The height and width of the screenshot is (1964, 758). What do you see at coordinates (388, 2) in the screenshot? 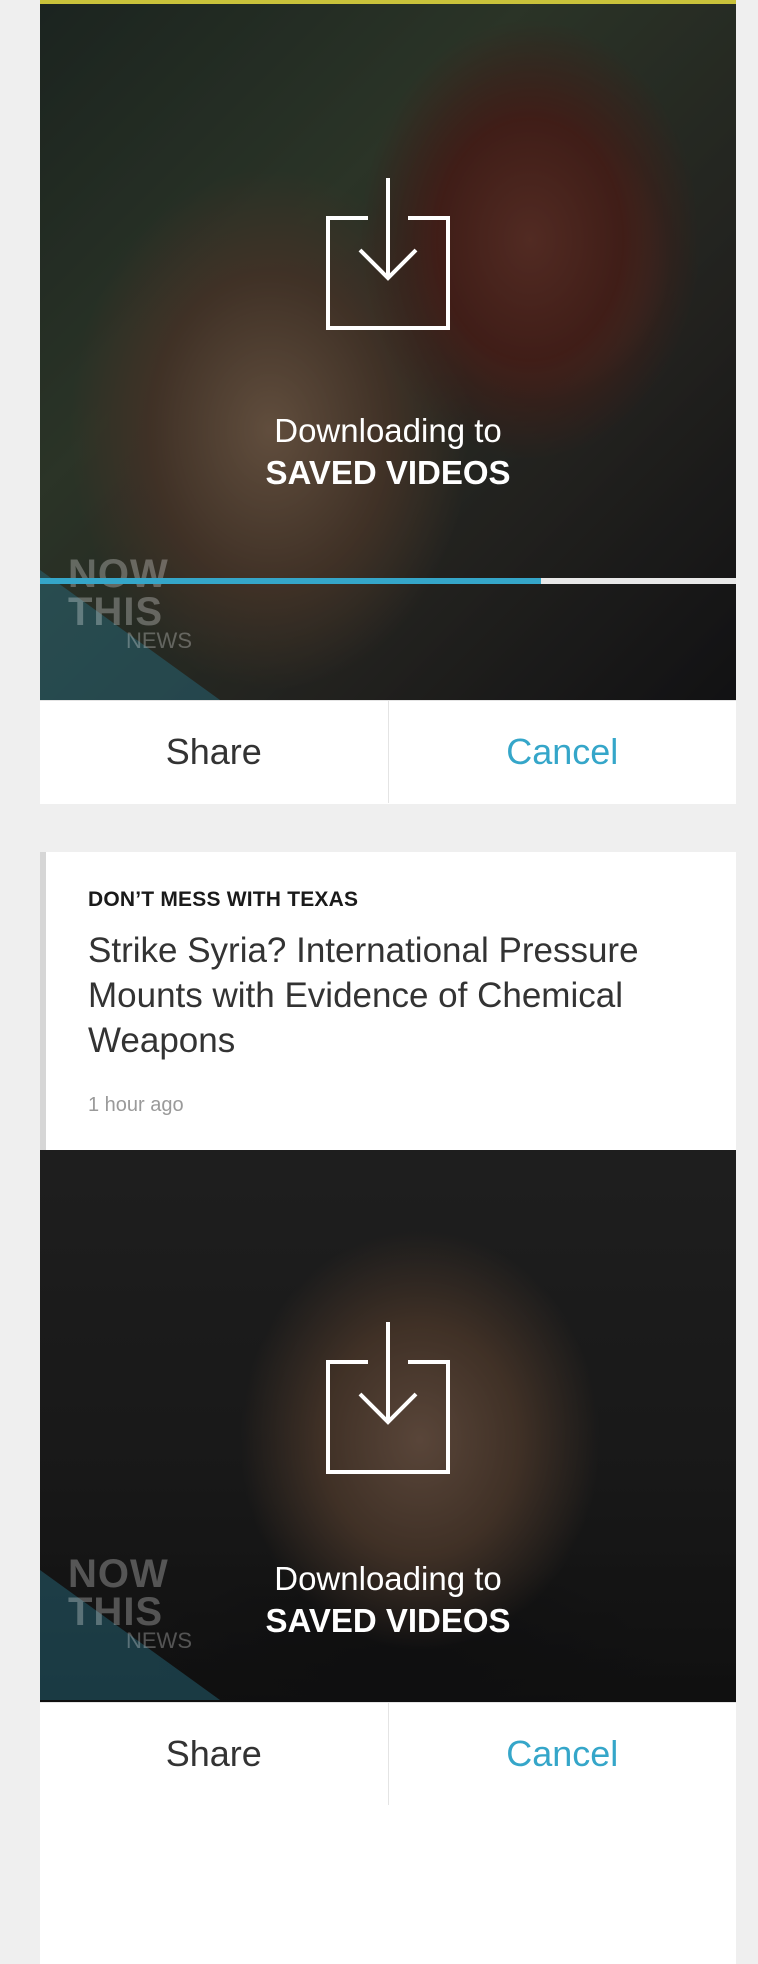
I see `top-accent-bar` at bounding box center [388, 2].